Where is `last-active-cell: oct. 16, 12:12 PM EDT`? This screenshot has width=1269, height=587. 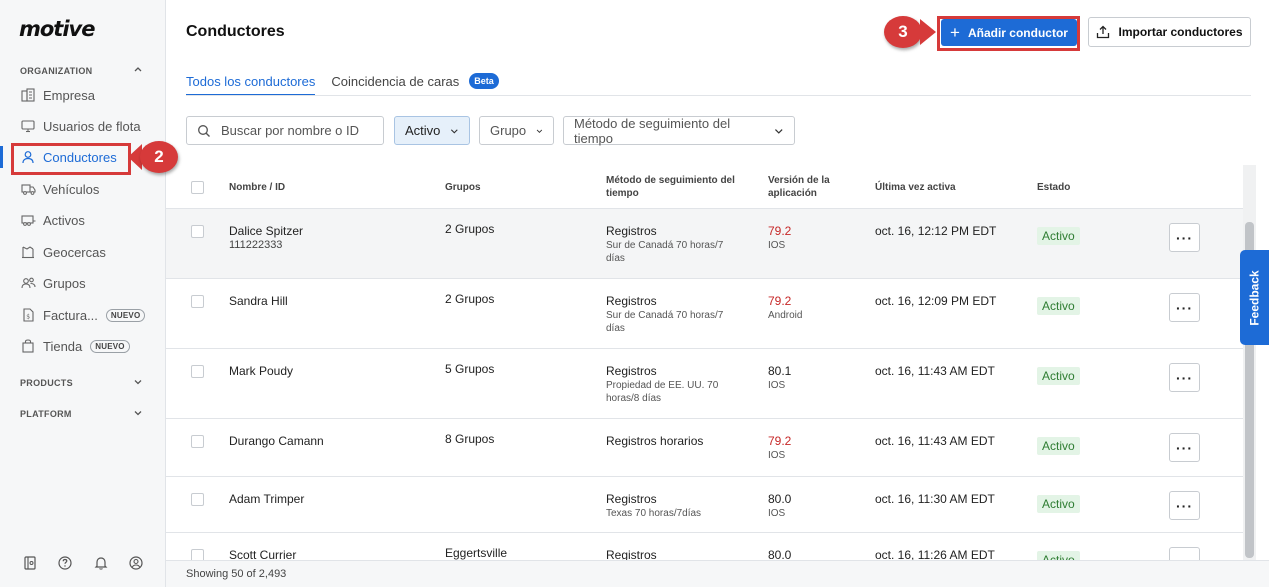
last-active-cell: oct. 16, 12:12 PM EDT is located at coordinates (936, 231).